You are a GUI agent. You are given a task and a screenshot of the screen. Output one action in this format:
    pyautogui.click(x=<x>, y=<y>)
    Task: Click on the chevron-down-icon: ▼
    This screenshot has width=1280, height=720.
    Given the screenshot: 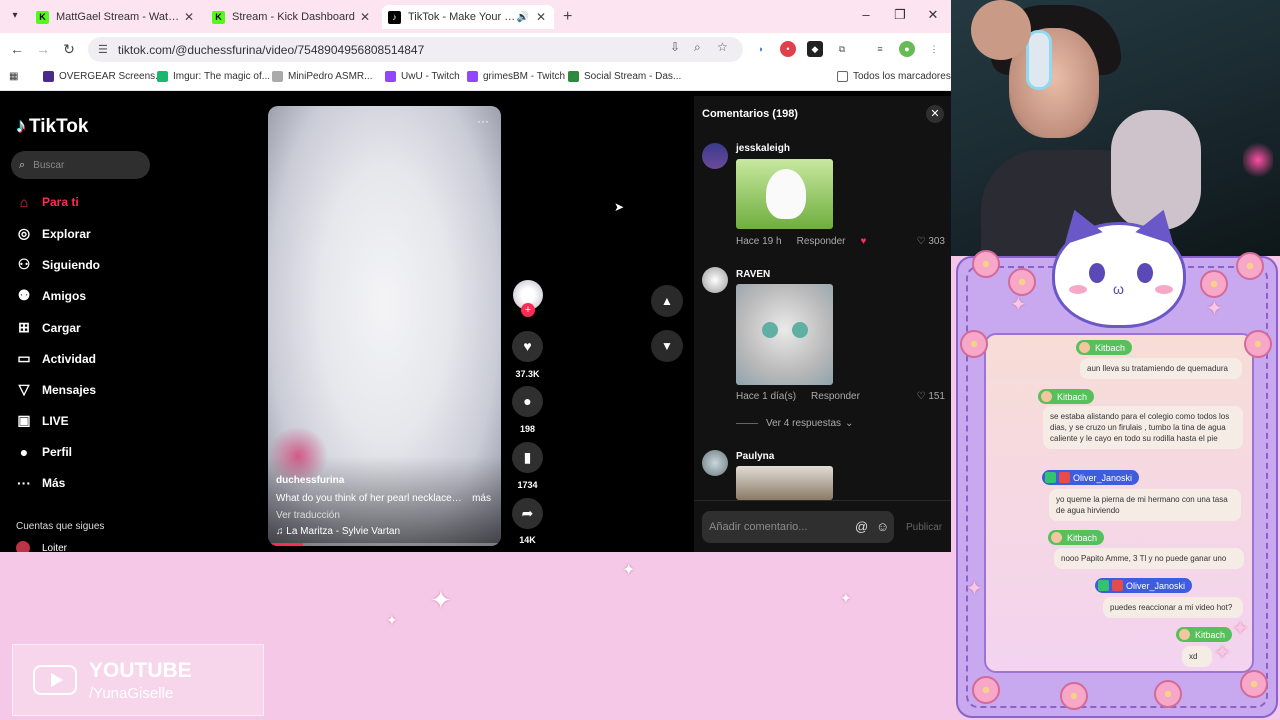 What is the action you would take?
    pyautogui.click(x=667, y=346)
    